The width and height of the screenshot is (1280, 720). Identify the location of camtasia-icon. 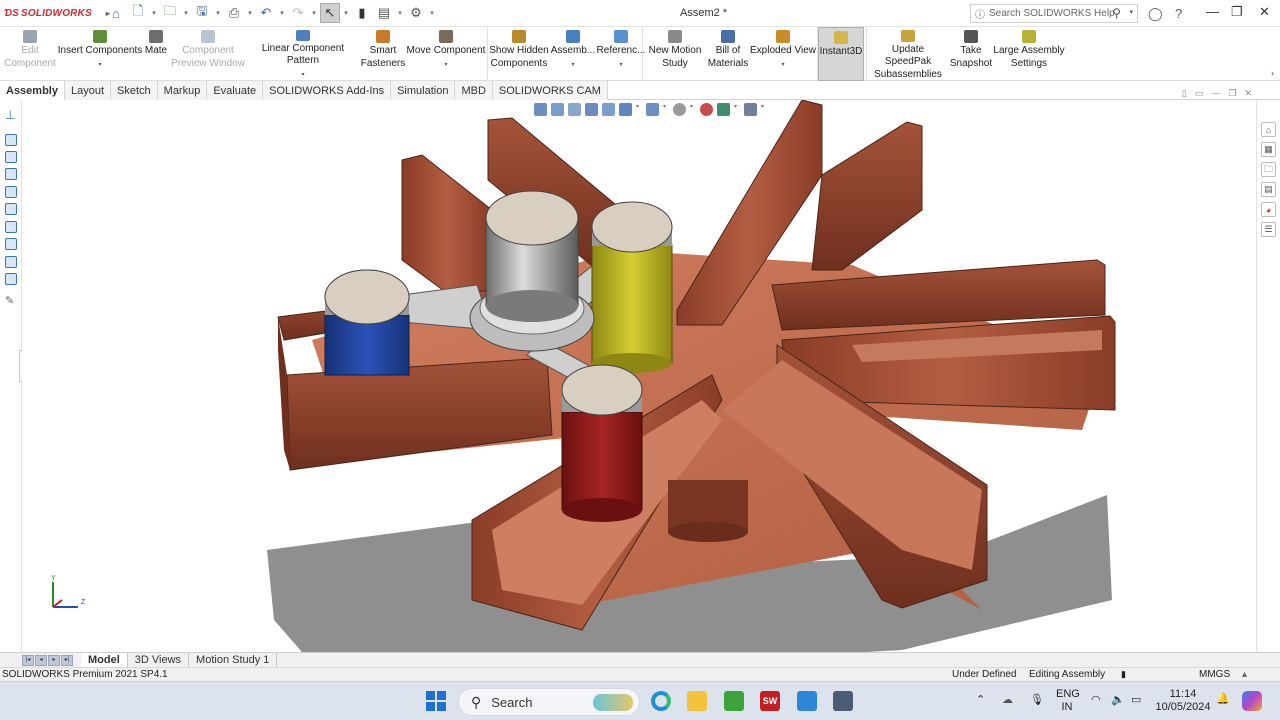
(734, 701).